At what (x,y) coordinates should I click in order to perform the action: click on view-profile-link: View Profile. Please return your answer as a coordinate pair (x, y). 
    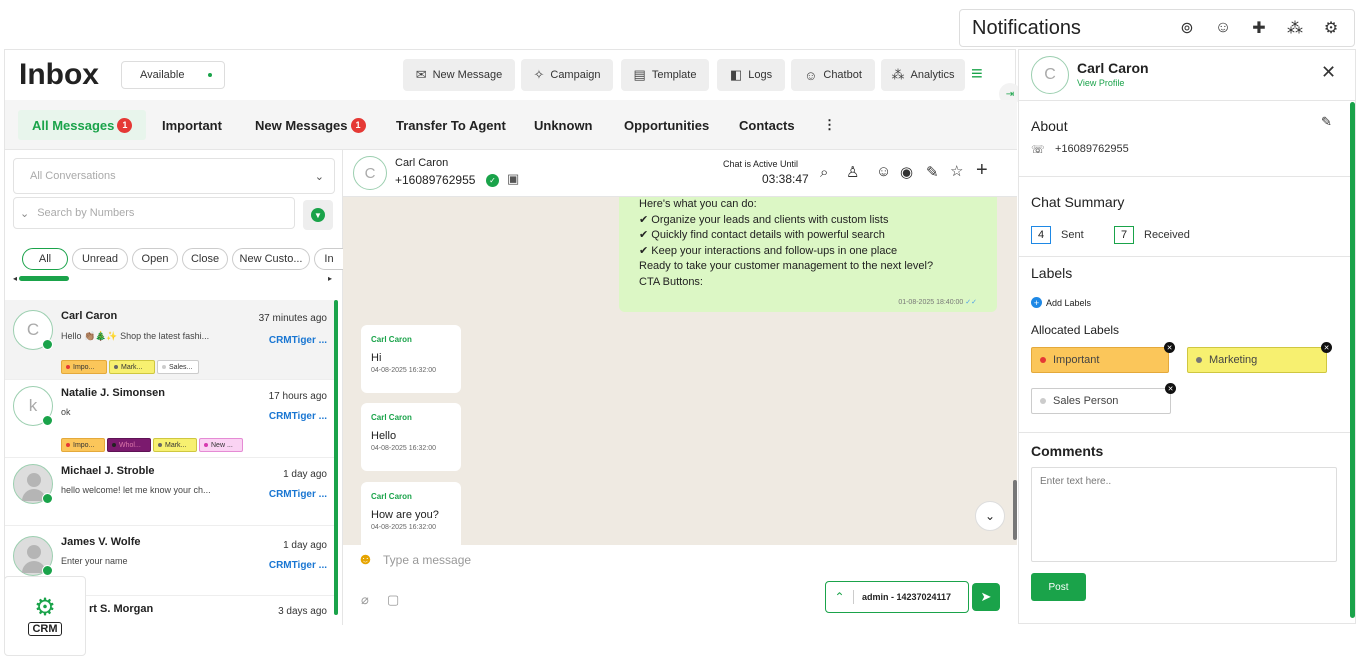
    Looking at the image, I should click on (1100, 83).